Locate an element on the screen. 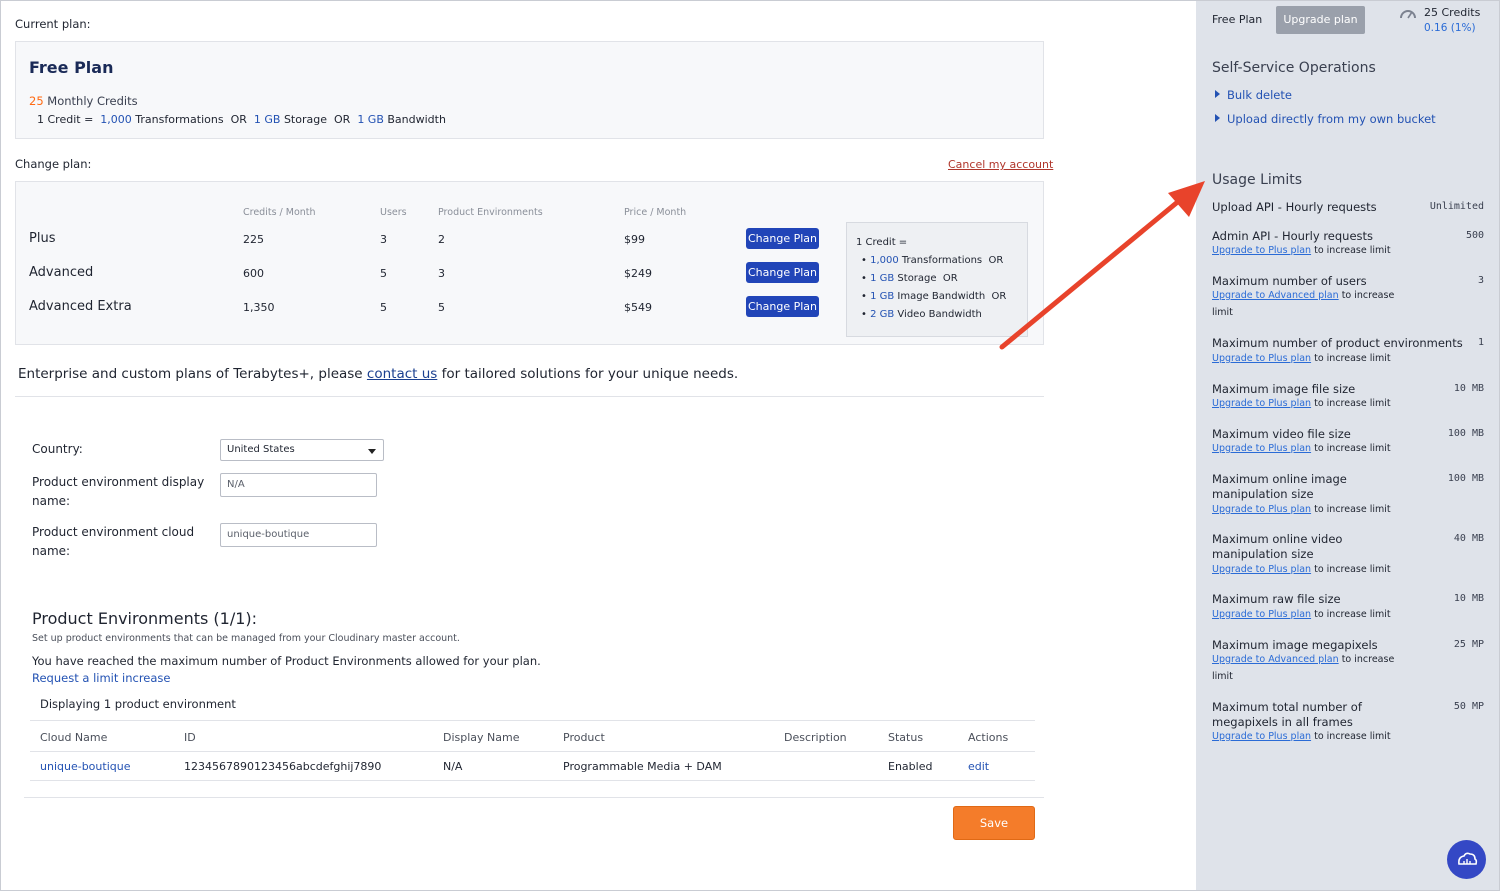 The height and width of the screenshot is (891, 1500). credit-line-value: 1,000 is located at coordinates (884, 260).